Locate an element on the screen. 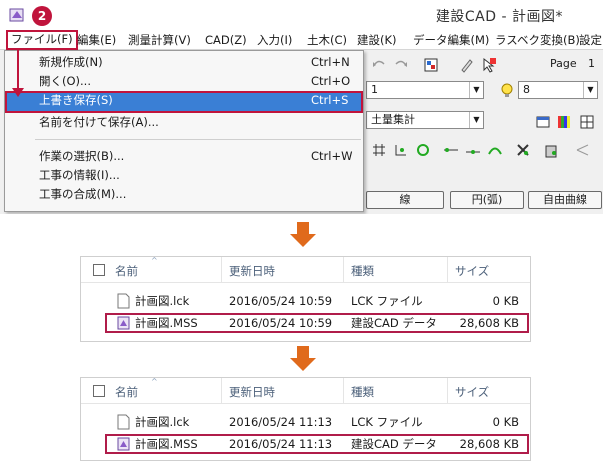  pencil-icon is located at coordinates (467, 65).